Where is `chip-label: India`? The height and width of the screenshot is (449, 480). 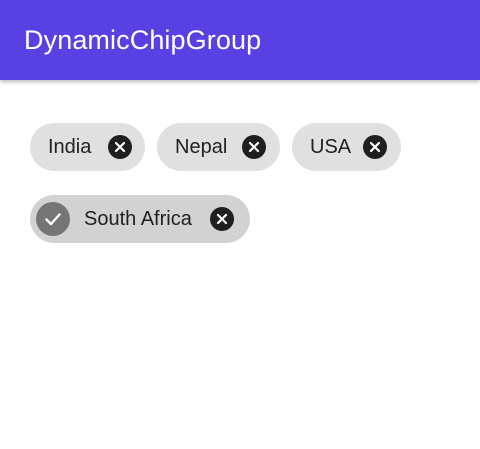 chip-label: India is located at coordinates (70, 146).